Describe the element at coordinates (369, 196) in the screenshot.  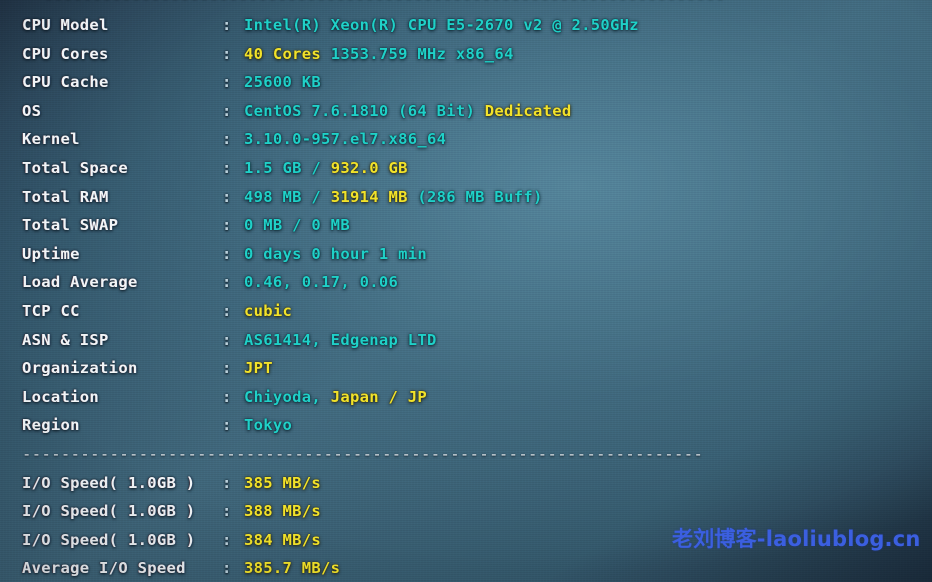
I see `system-info-value-part: 31914 MB` at that location.